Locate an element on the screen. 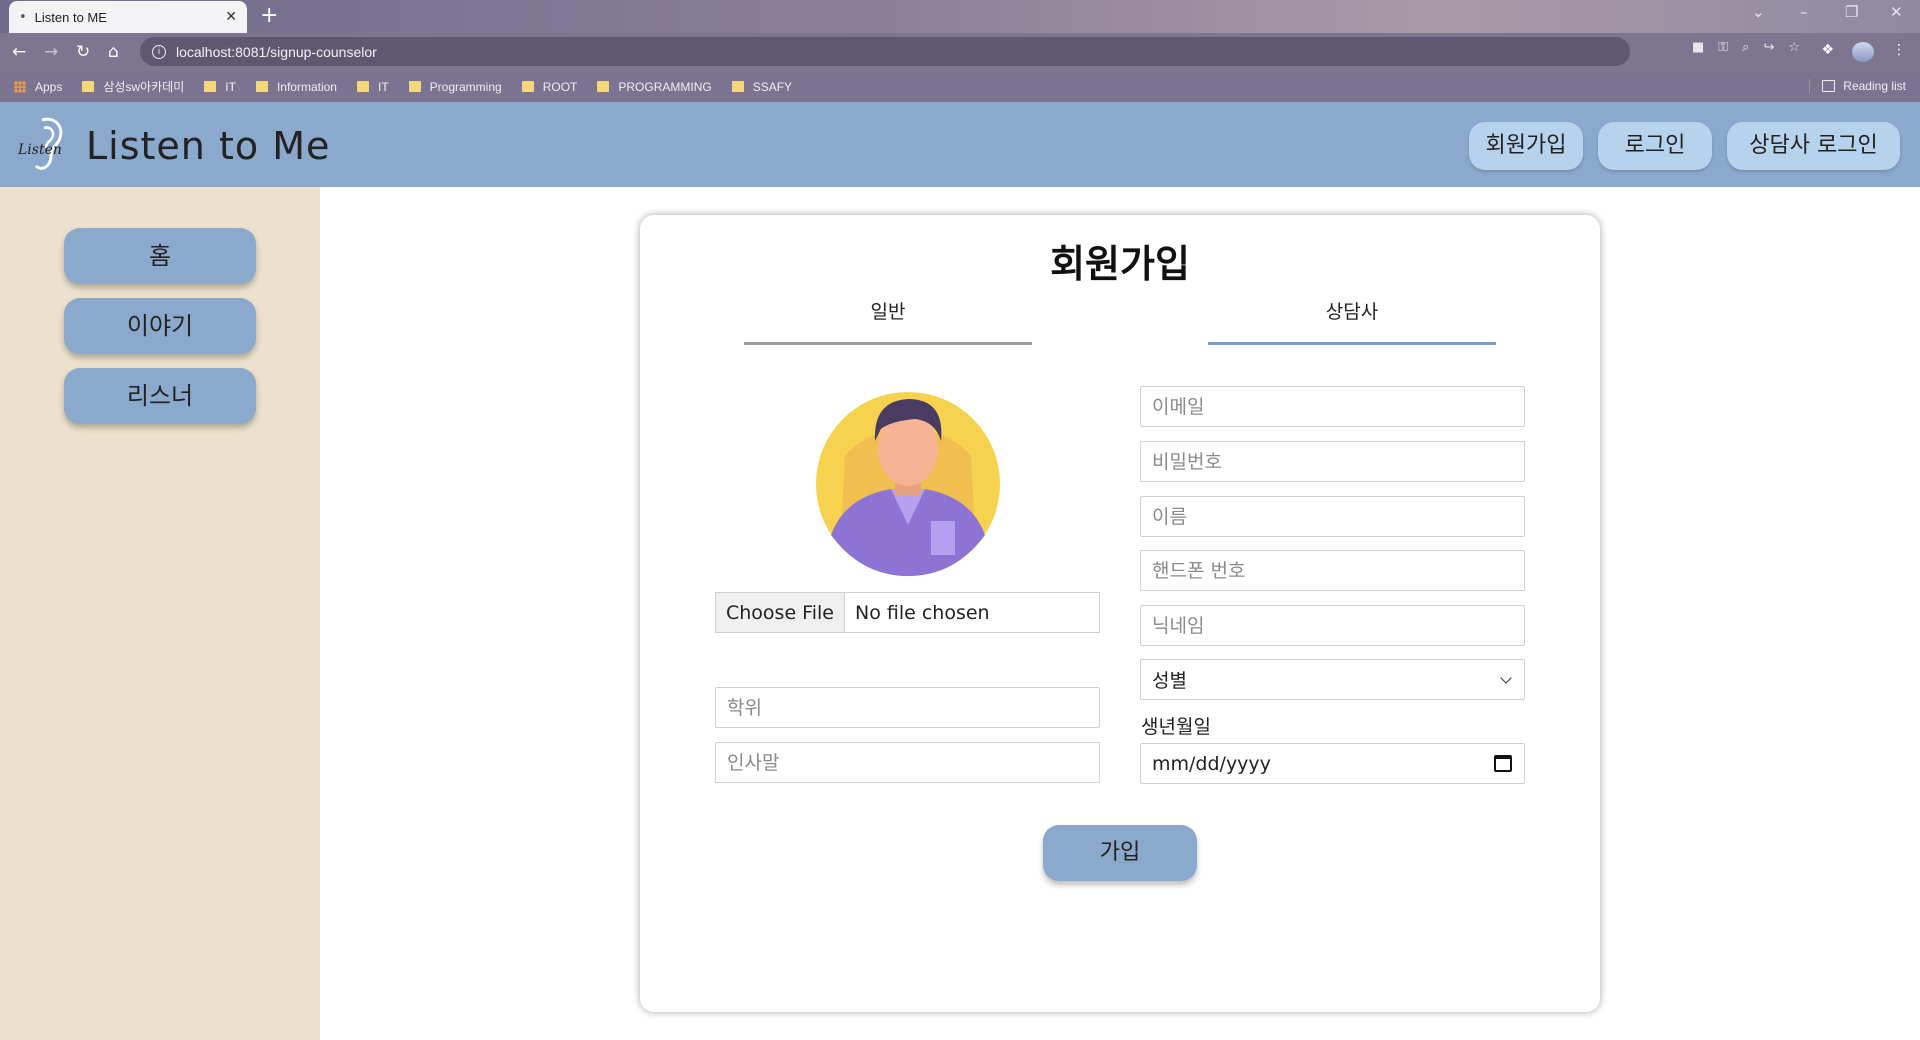 The width and height of the screenshot is (1920, 1040). profile-image-file-input: Choose File No file chosen is located at coordinates (907, 612).